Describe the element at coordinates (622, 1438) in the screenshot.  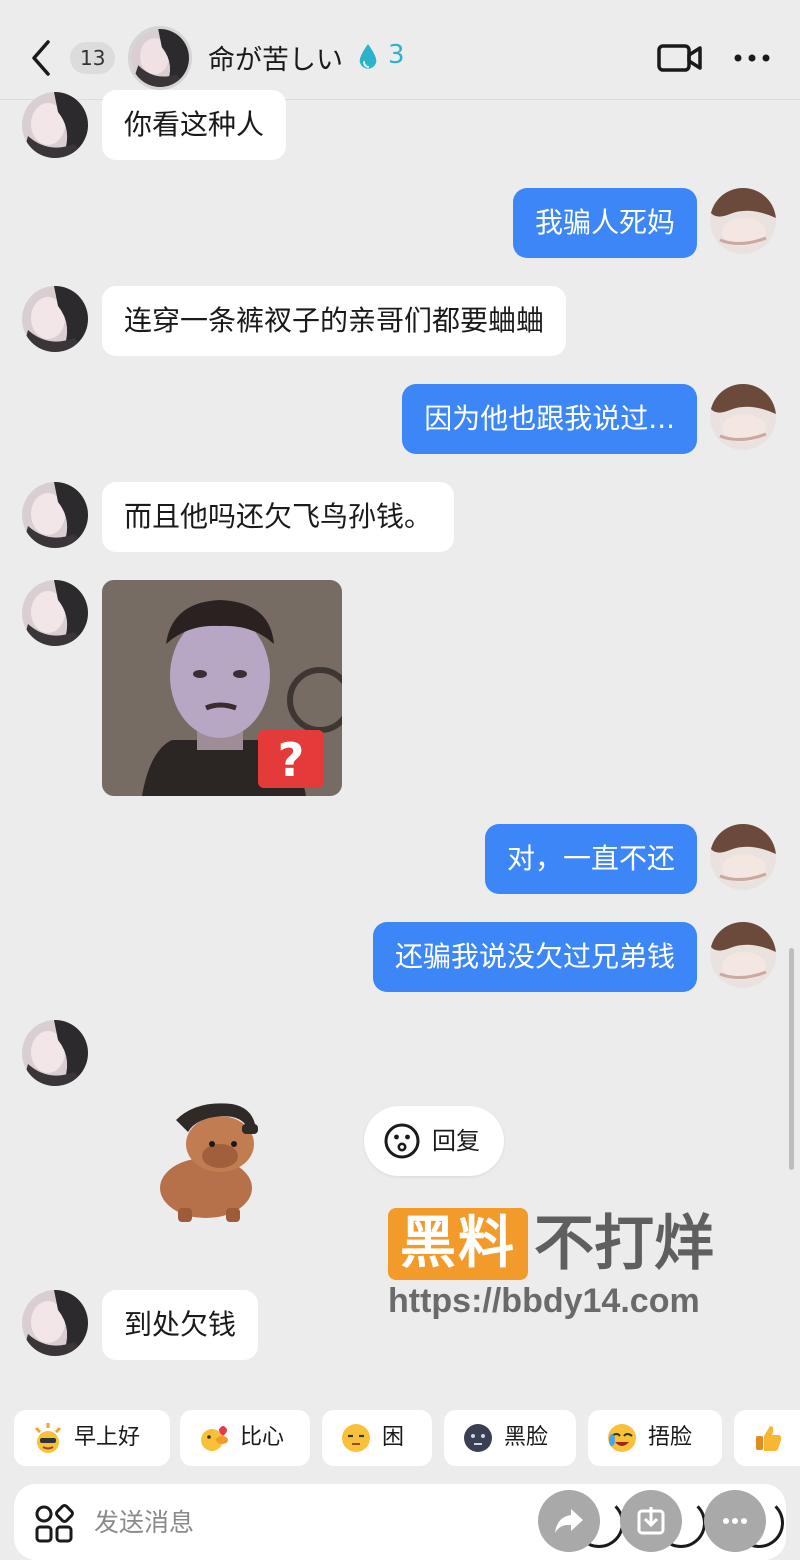
I see `face-palm-emoji` at that location.